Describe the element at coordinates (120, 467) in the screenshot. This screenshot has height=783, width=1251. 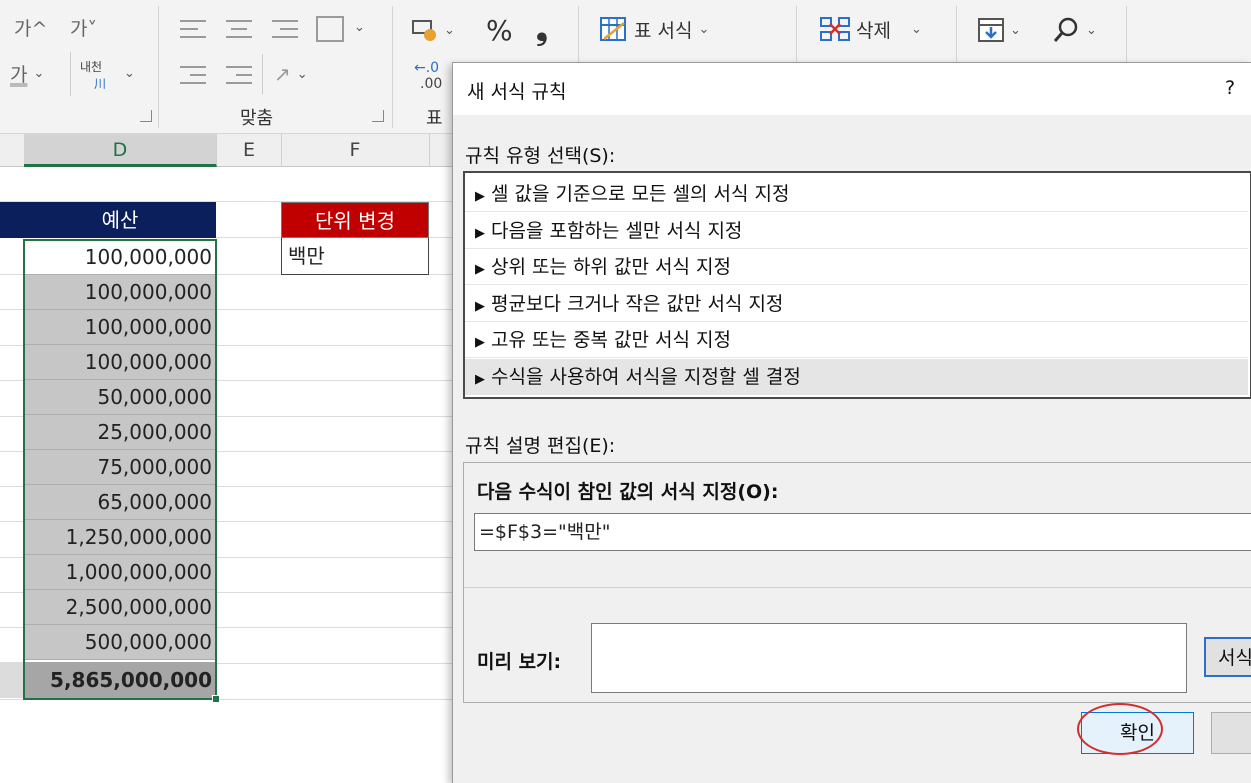
I see `budget-cell: 75,000,000` at that location.